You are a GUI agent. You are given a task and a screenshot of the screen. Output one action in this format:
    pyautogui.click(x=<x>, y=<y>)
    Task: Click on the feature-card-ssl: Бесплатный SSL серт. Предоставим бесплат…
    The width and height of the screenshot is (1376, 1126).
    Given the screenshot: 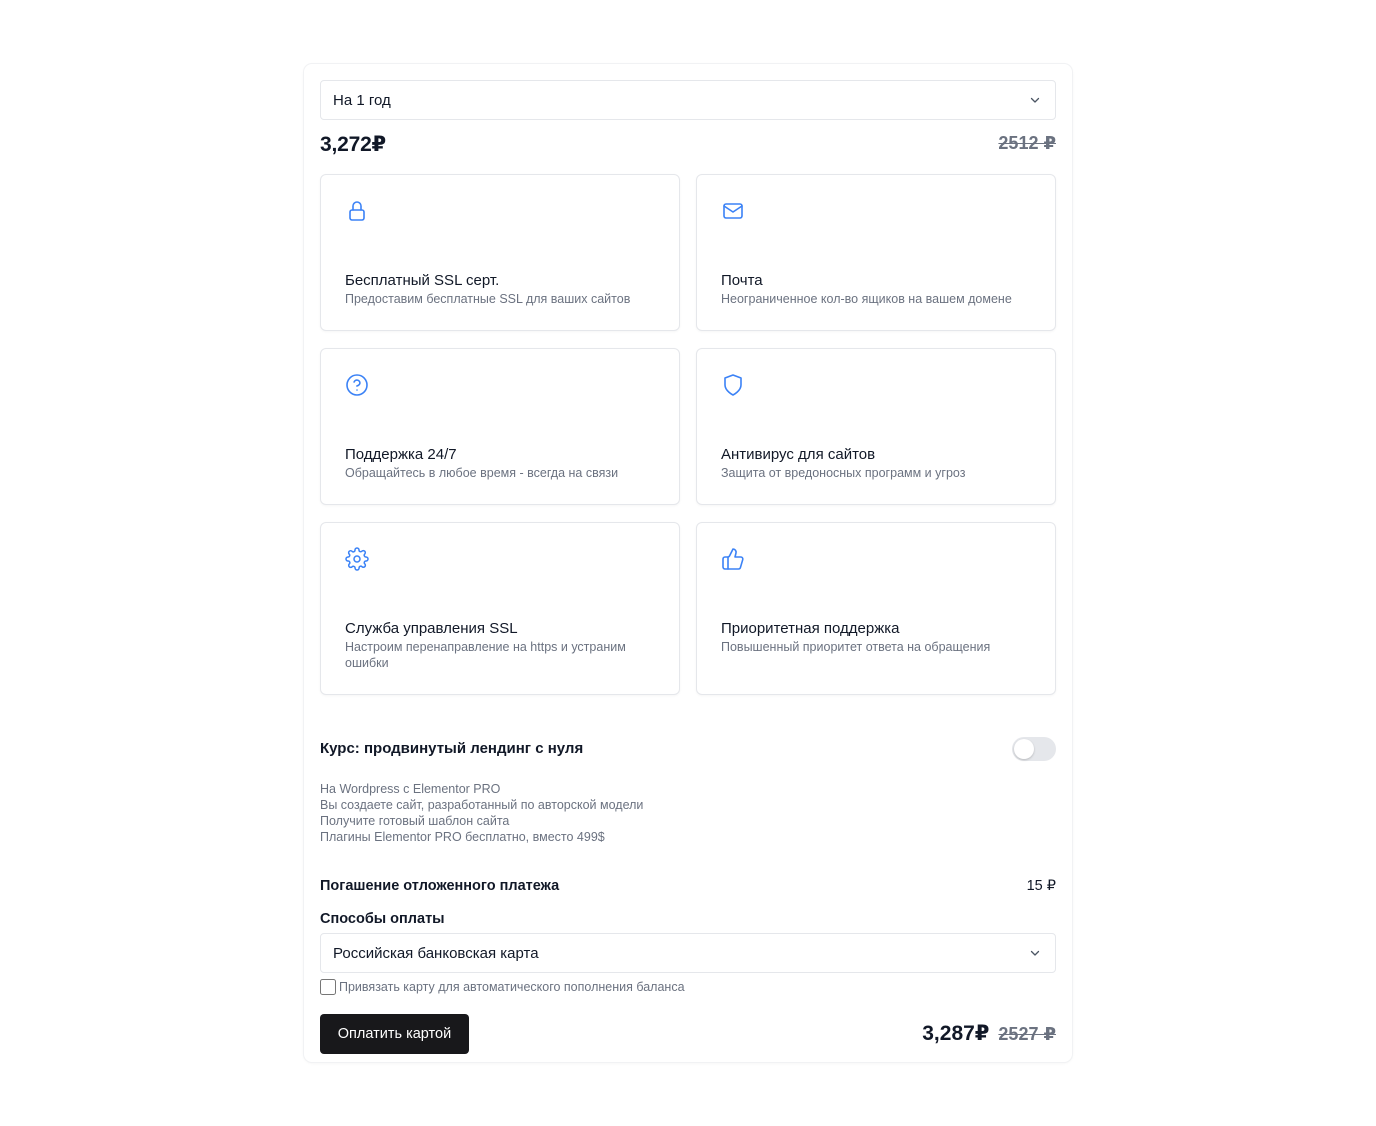 What is the action you would take?
    pyautogui.click(x=500, y=252)
    